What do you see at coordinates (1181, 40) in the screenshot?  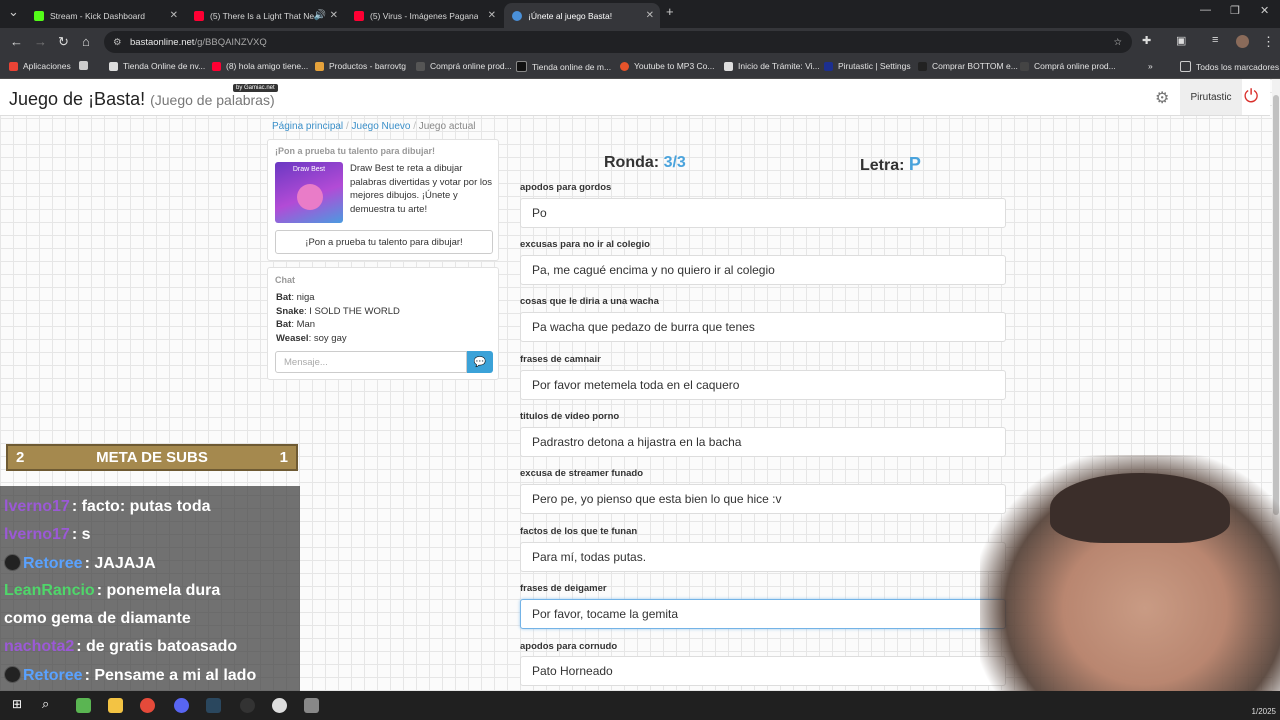 I see `cast-icon: ▣` at bounding box center [1181, 40].